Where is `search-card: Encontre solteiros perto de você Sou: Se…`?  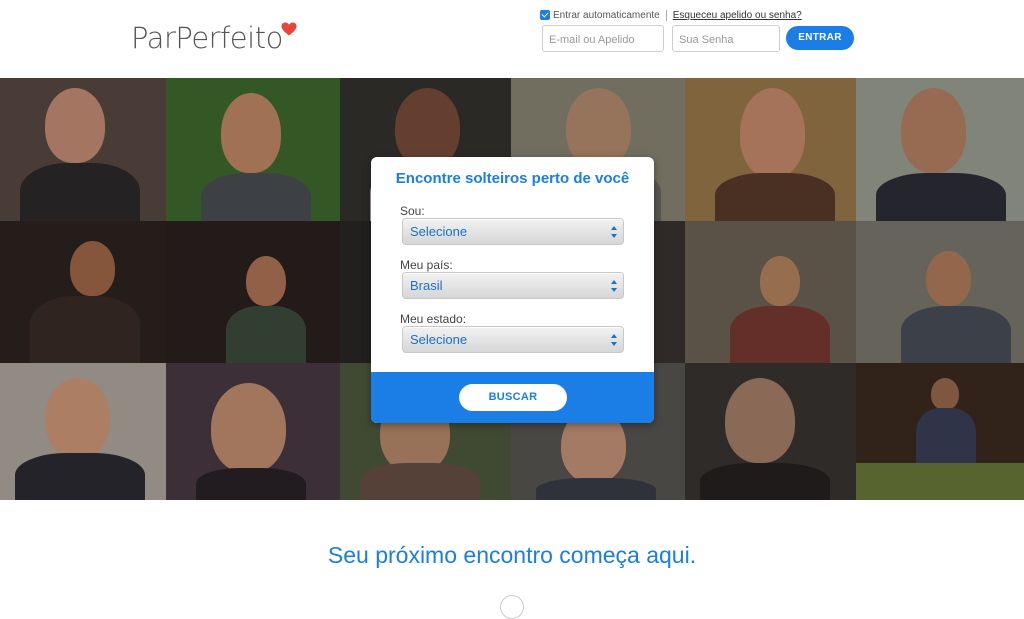 search-card: Encontre solteiros perto de você Sou: Se… is located at coordinates (512, 290).